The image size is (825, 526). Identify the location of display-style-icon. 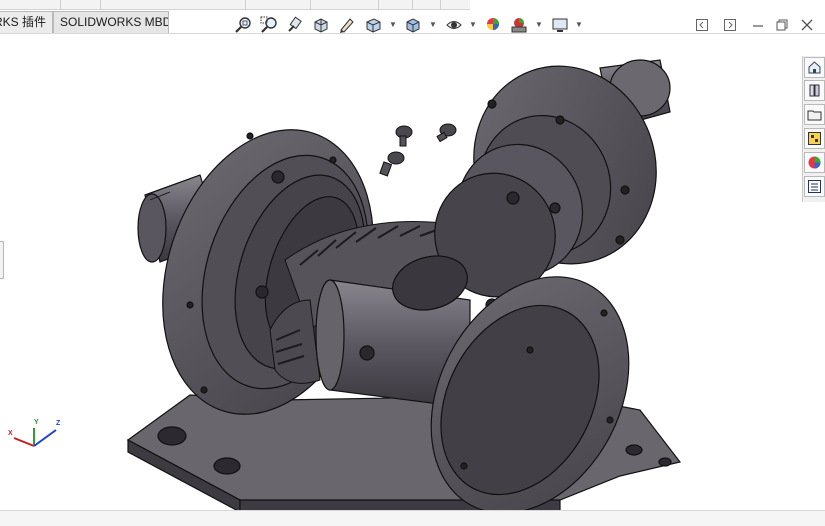
(413, 25).